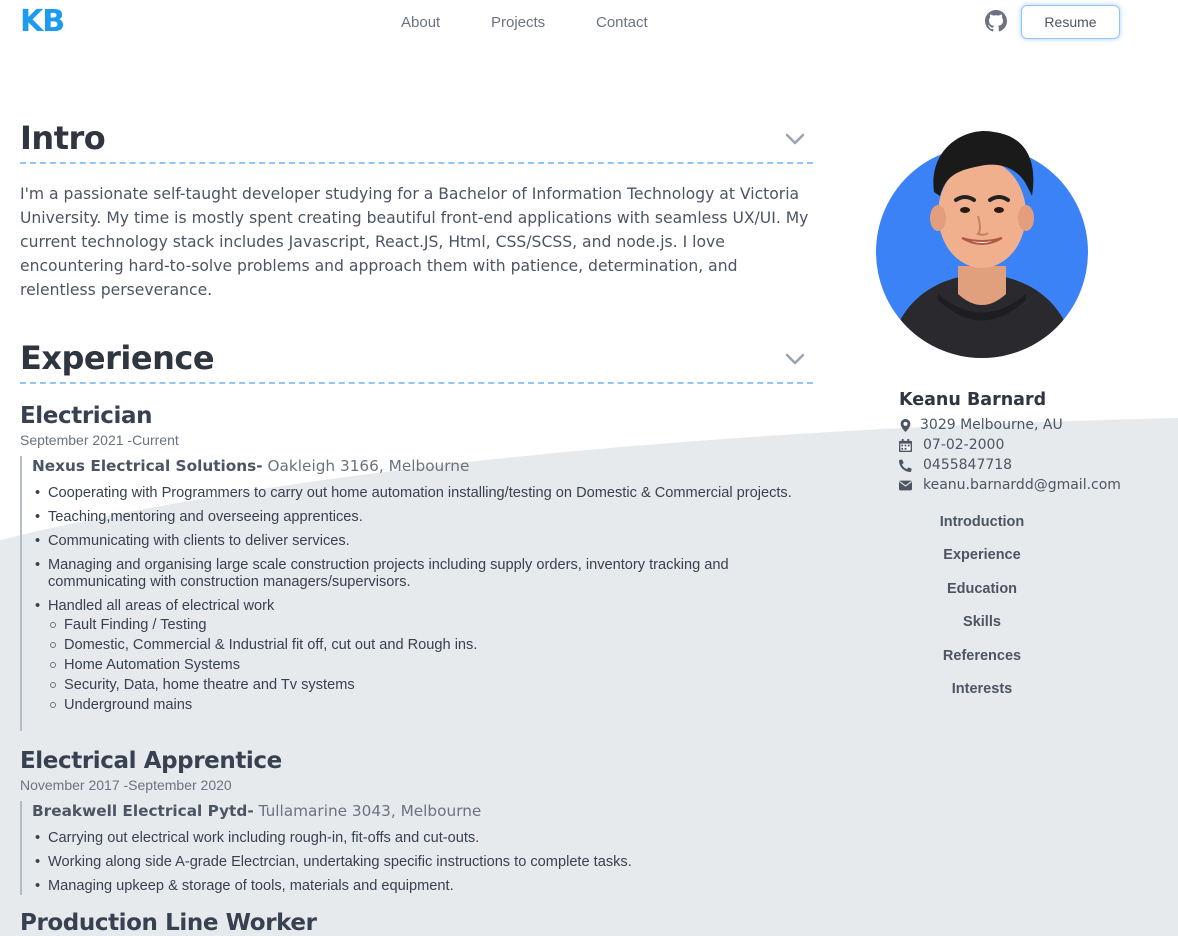 The width and height of the screenshot is (1178, 936). Describe the element at coordinates (982, 697) in the screenshot. I see `side-nav-interests: Interests` at that location.